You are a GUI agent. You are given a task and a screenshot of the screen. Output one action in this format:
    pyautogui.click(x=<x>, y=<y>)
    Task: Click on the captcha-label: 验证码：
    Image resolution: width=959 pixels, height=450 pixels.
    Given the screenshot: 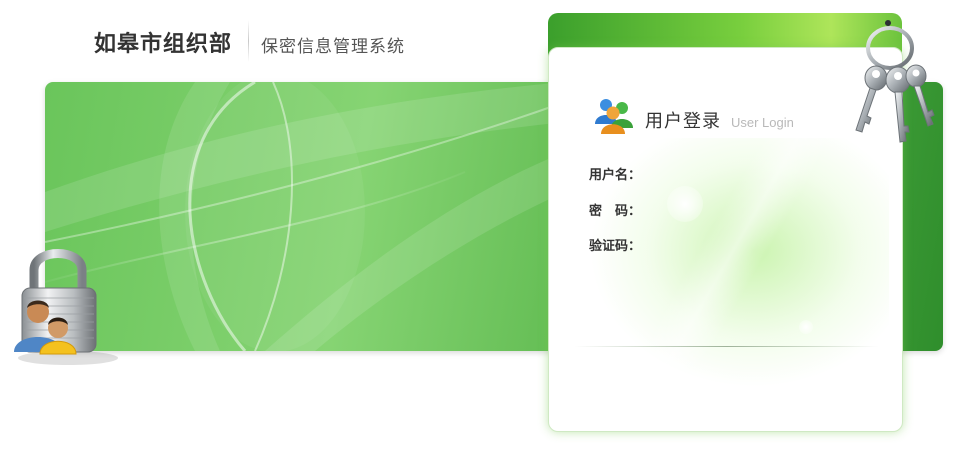 What is the action you would take?
    pyautogui.click(x=615, y=246)
    